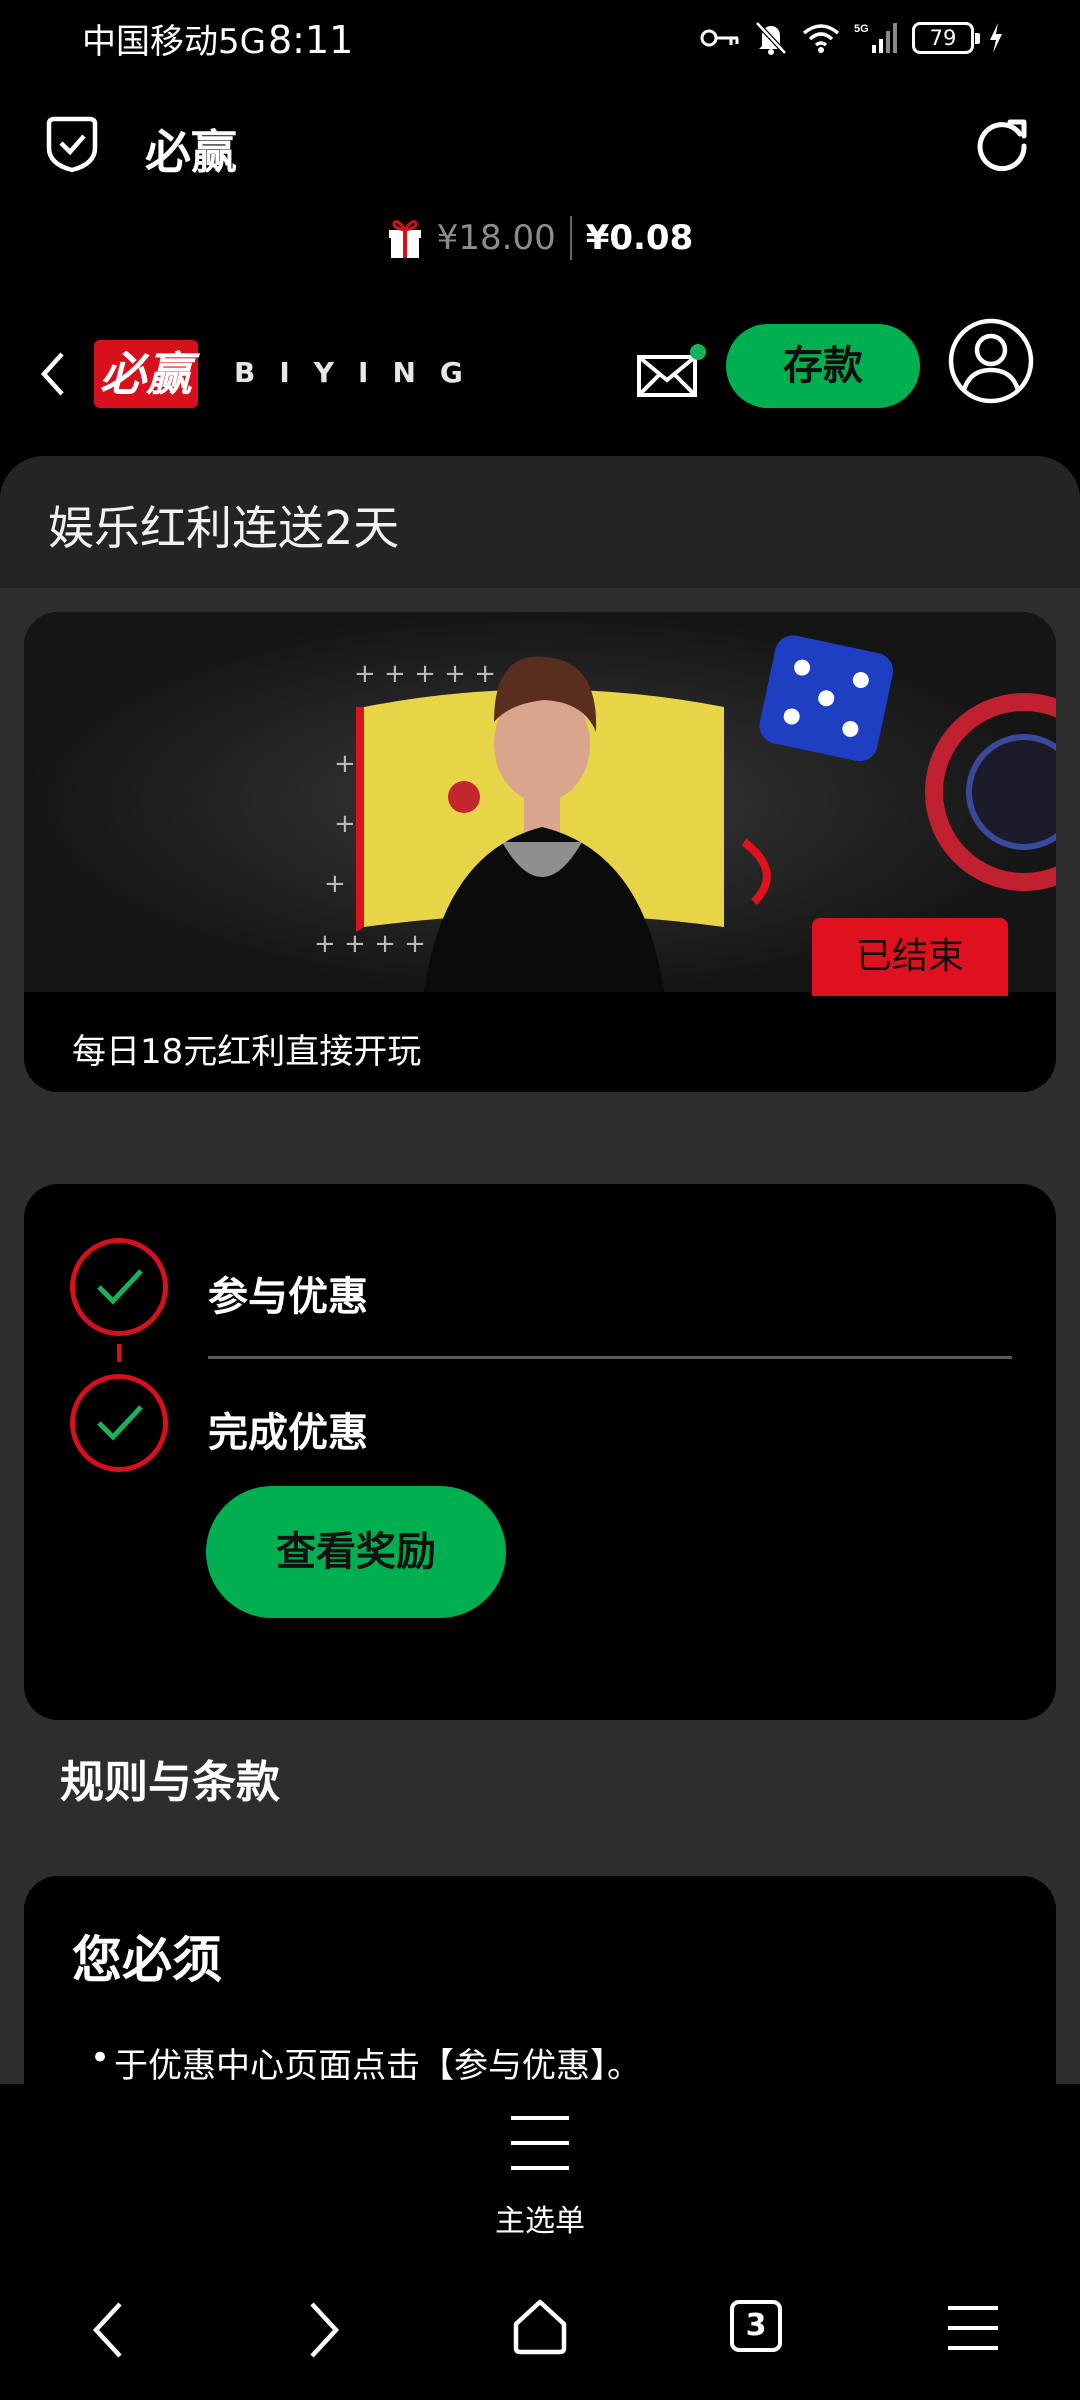 This screenshot has height=2400, width=1080. What do you see at coordinates (147, 1960) in the screenshot?
I see `must-heading: 您必须` at bounding box center [147, 1960].